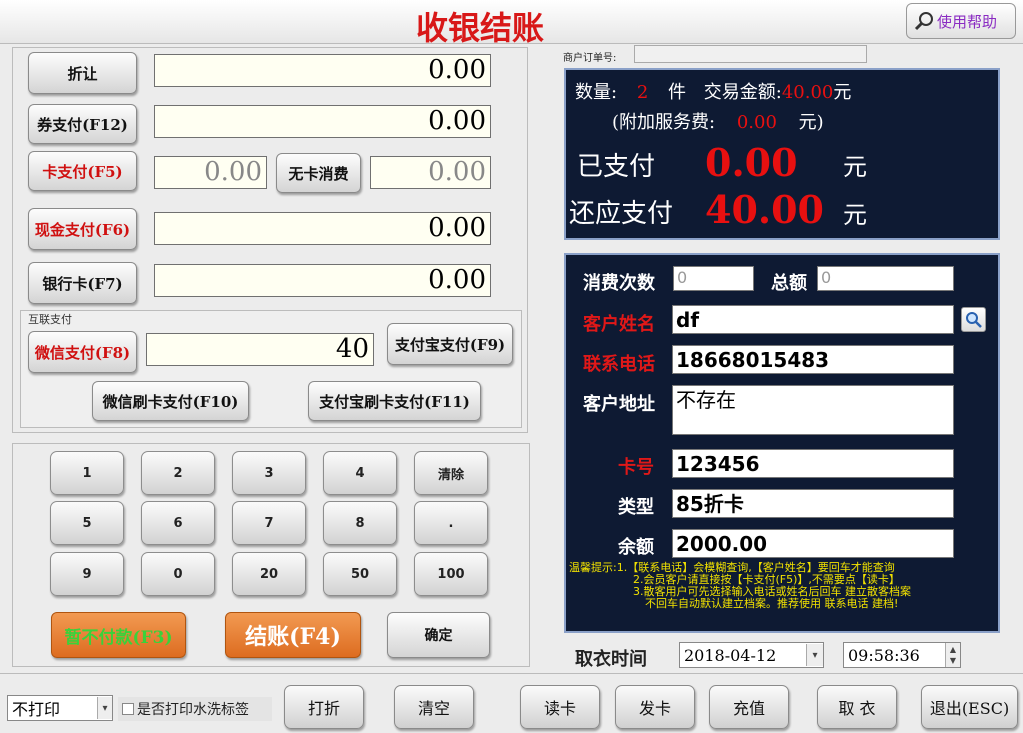 Image resolution: width=1023 pixels, height=733 pixels. What do you see at coordinates (718, 121) in the screenshot?
I see `summary-line2: (附加服务费: 0.00 元)` at bounding box center [718, 121].